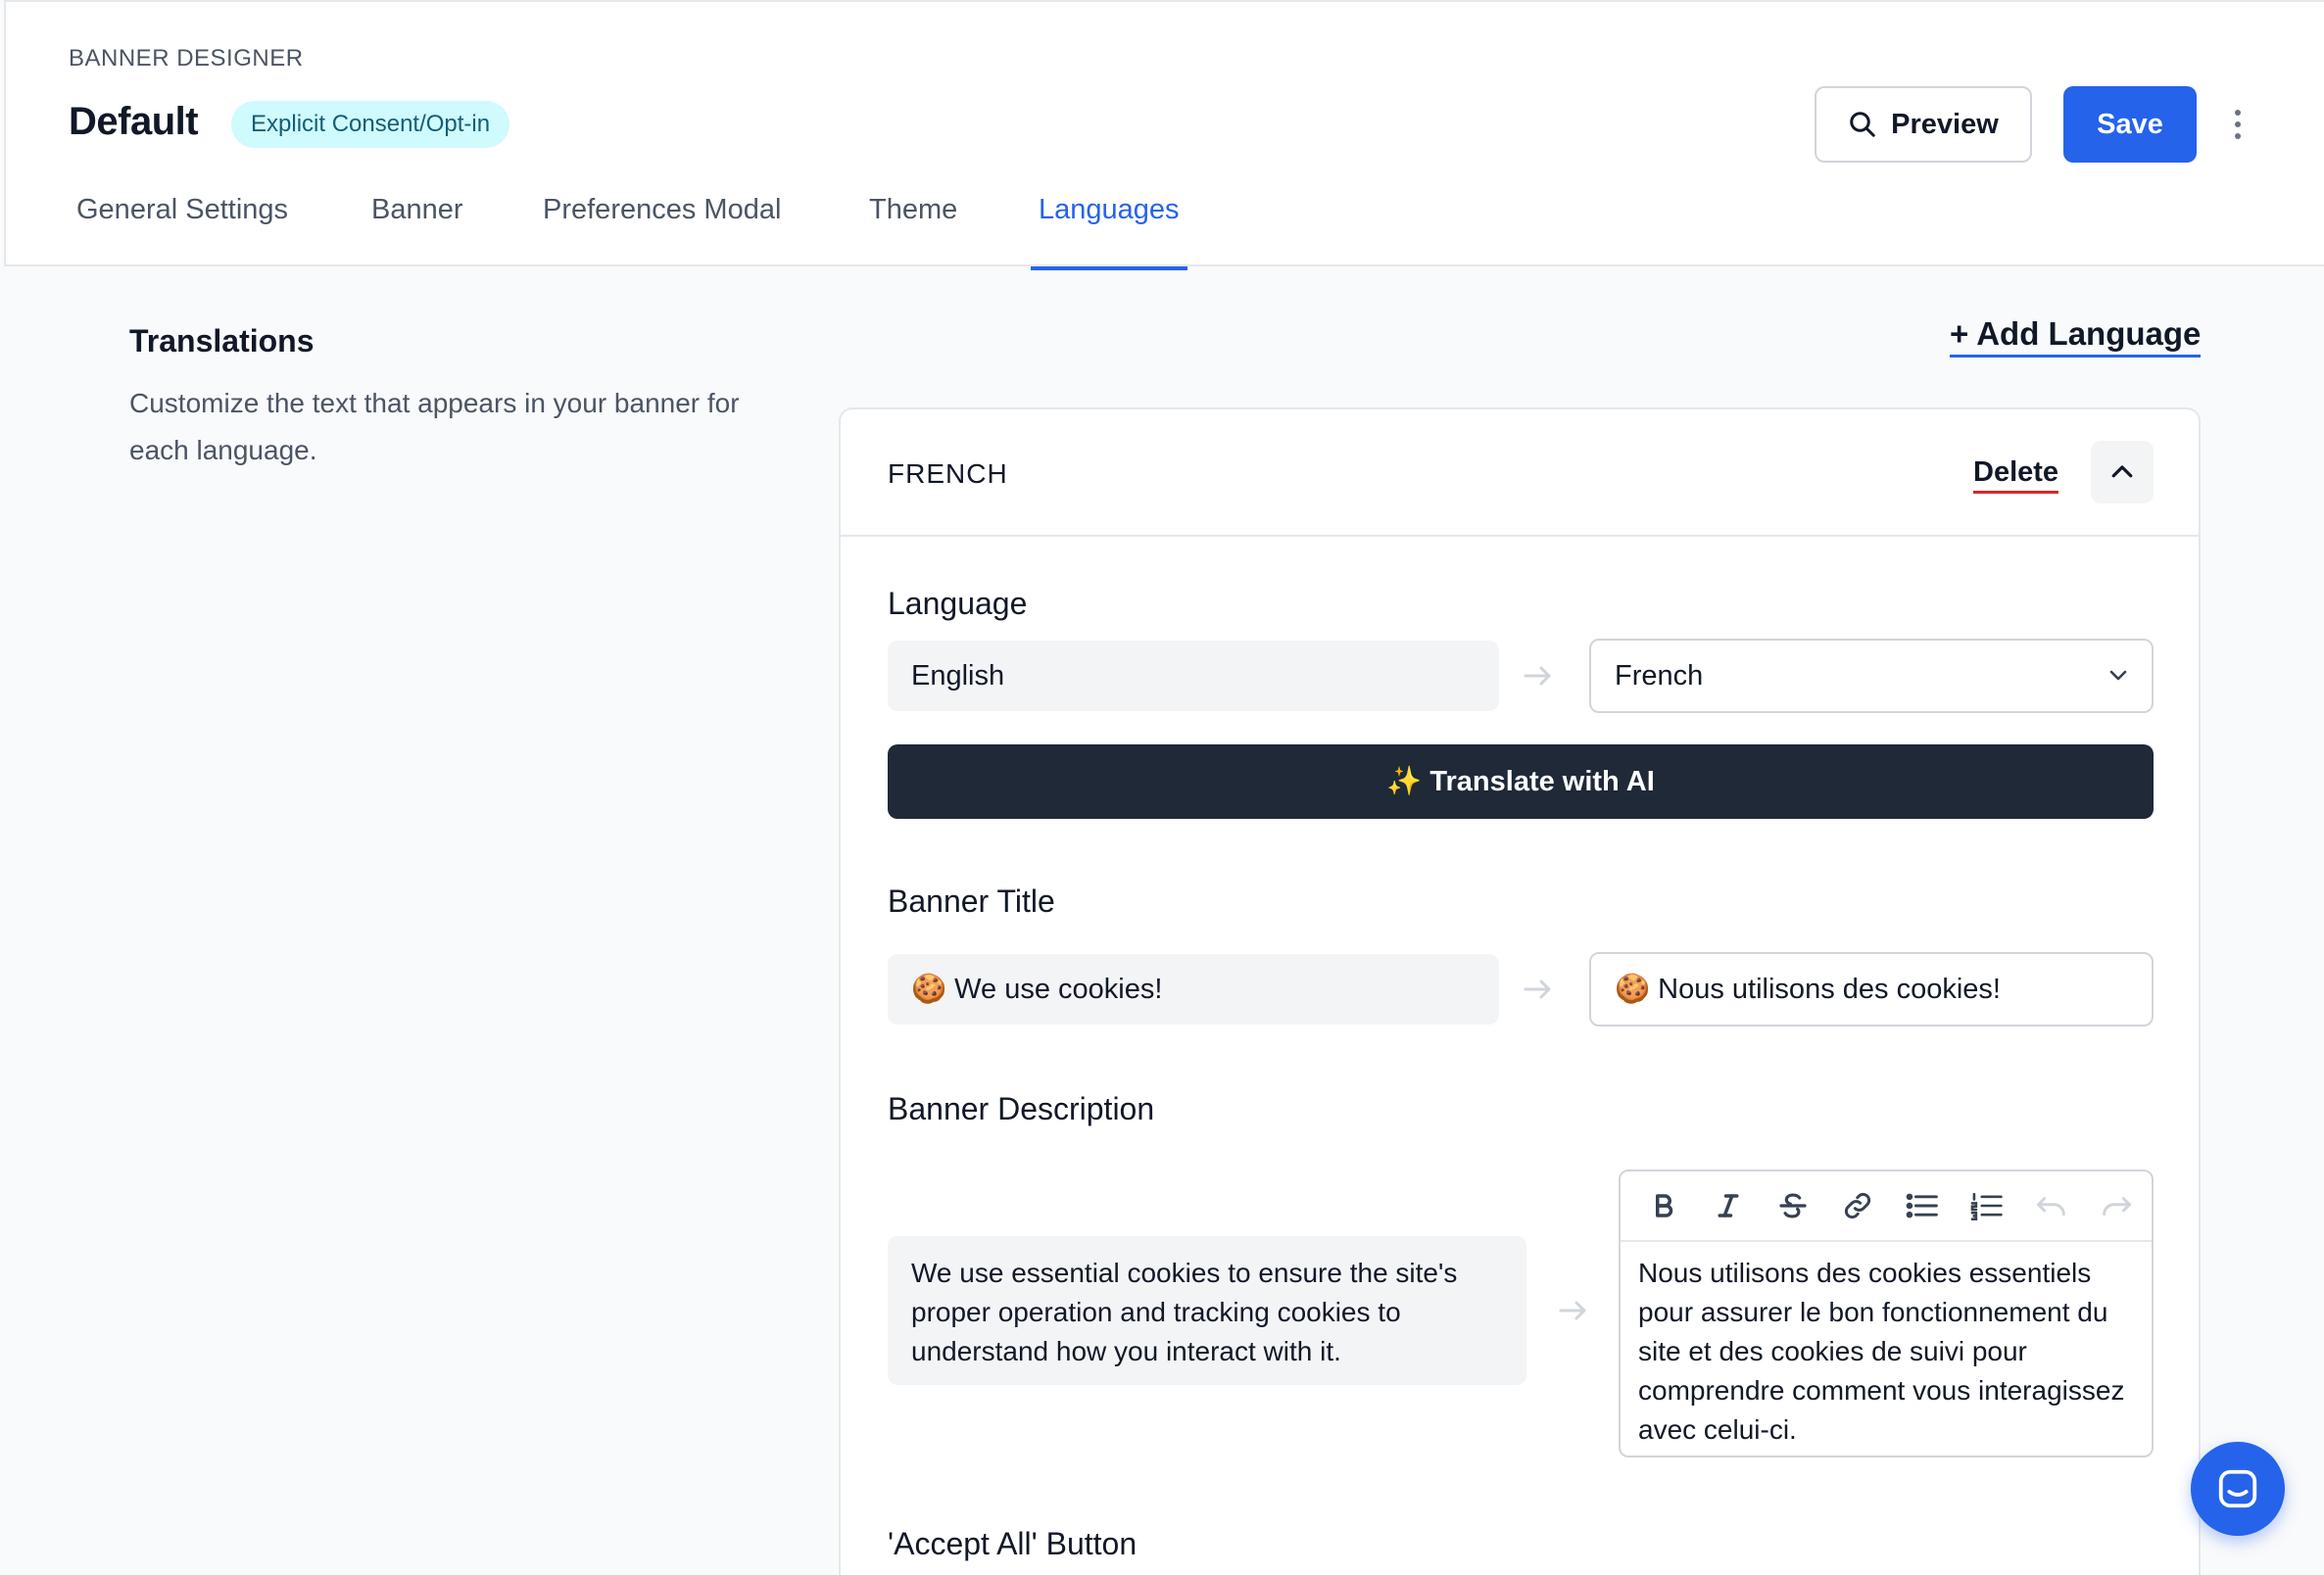 This screenshot has height=1575, width=2324. I want to click on banner-title-label: Banner Title, so click(971, 901).